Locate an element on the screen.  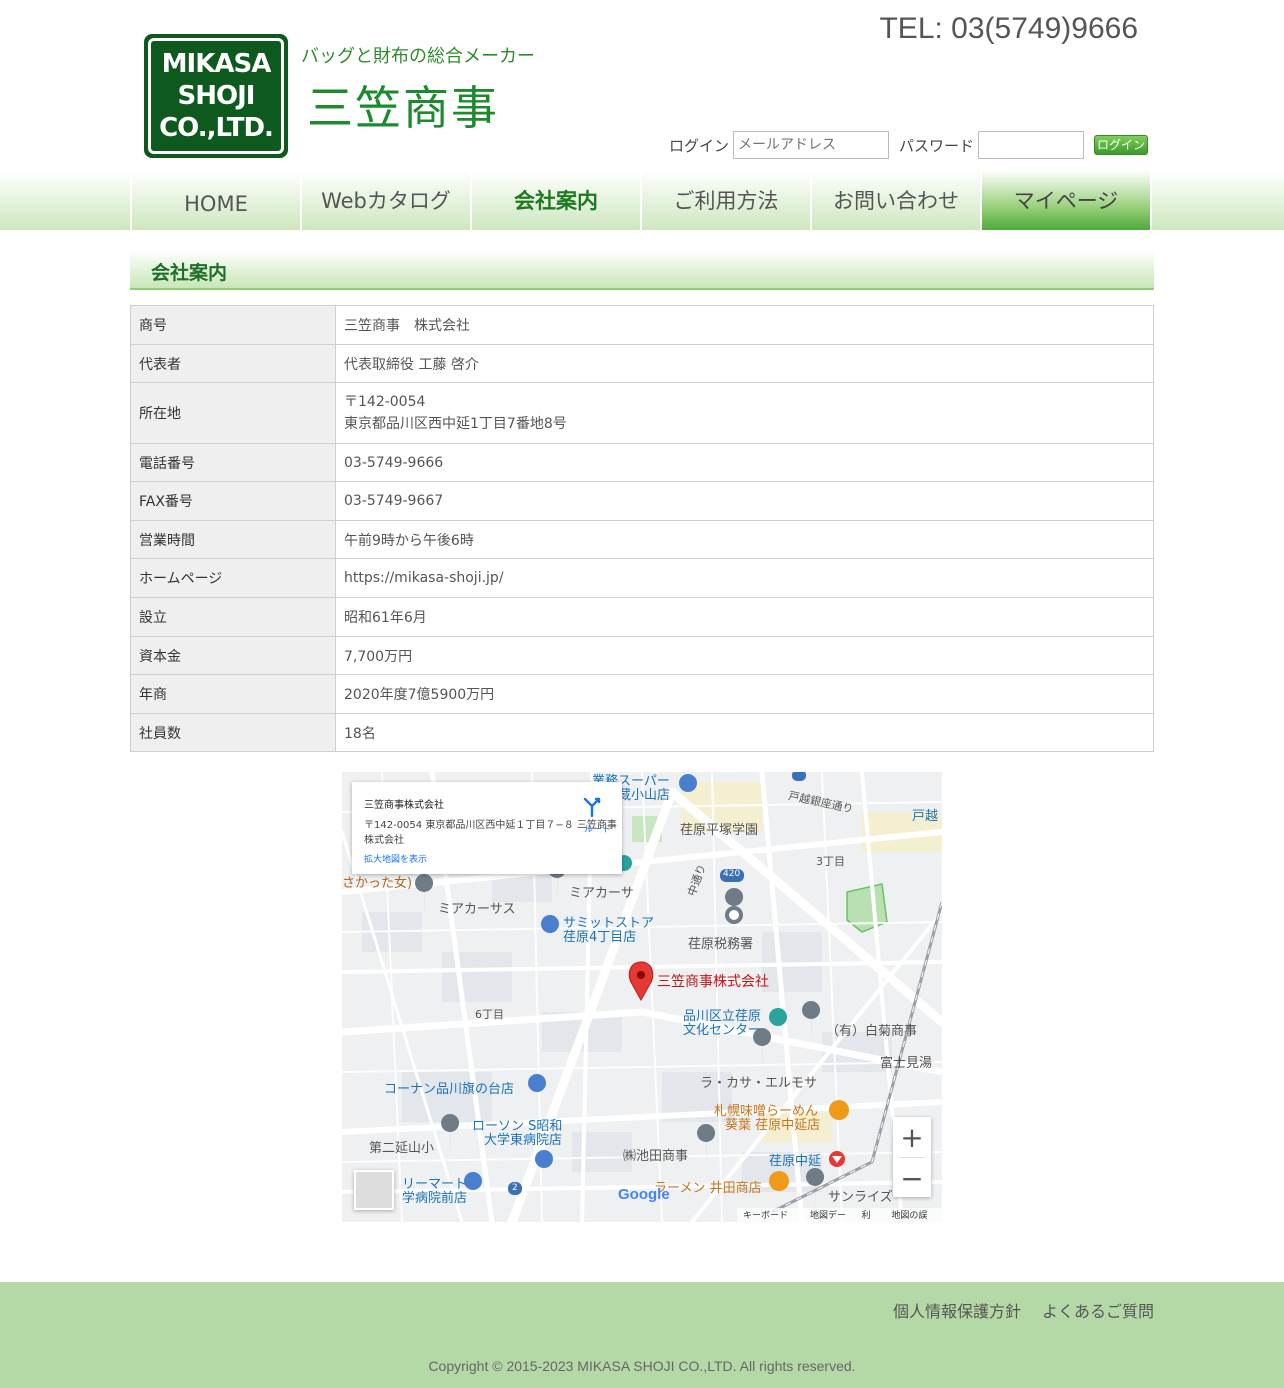
row-value: 〒142-0054 東京都品川区西中延1丁目7番地8号 is located at coordinates (744, 413).